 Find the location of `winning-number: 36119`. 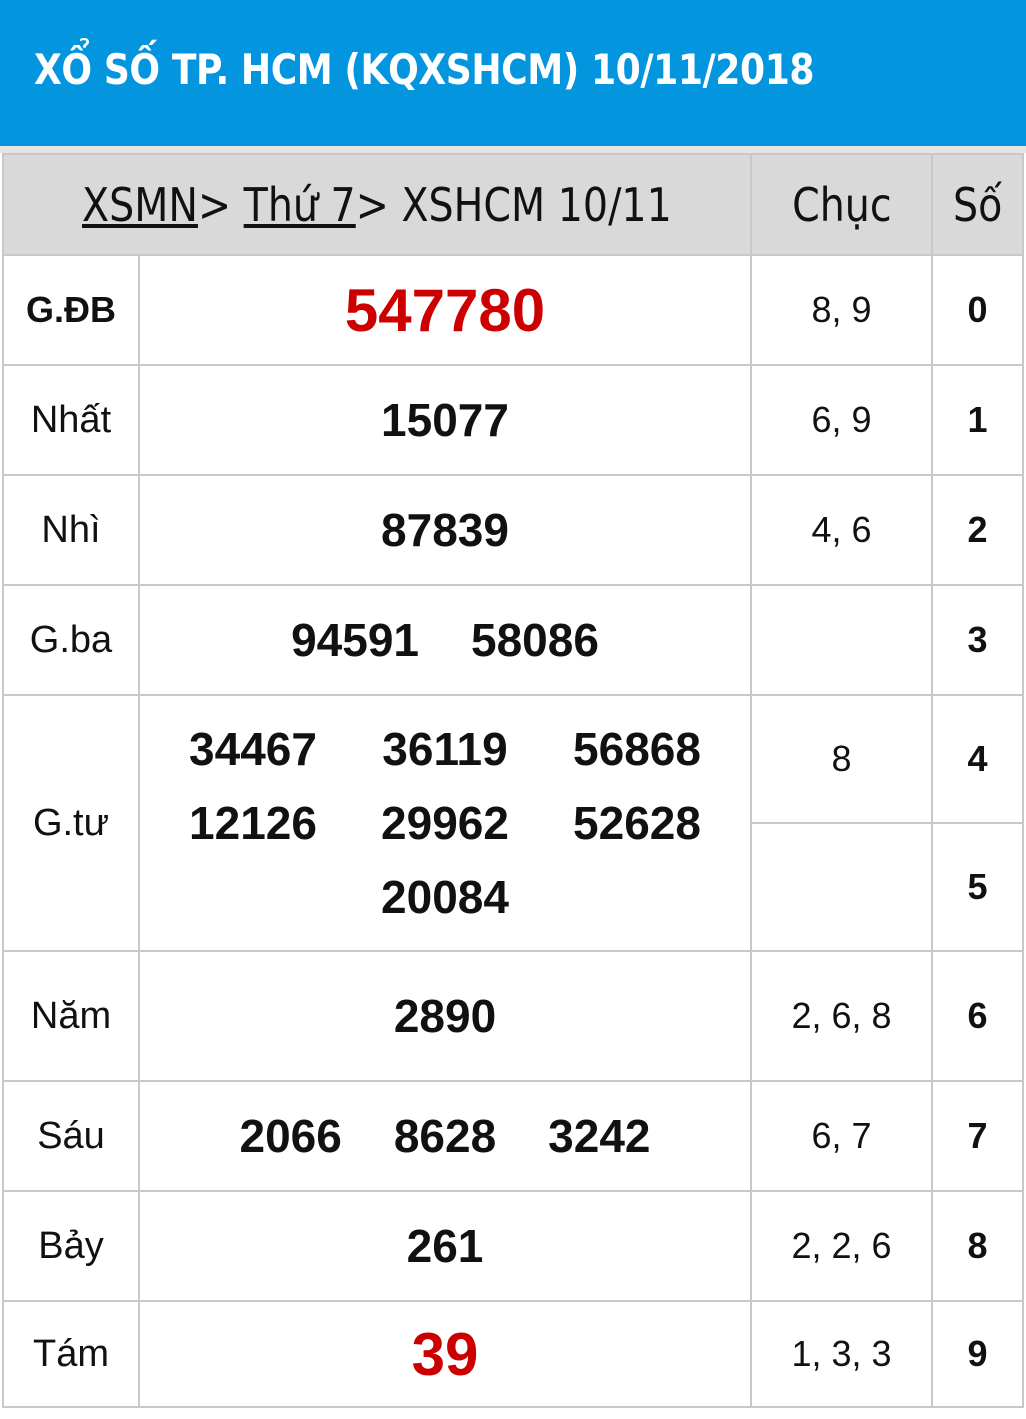

winning-number: 36119 is located at coordinates (445, 749).